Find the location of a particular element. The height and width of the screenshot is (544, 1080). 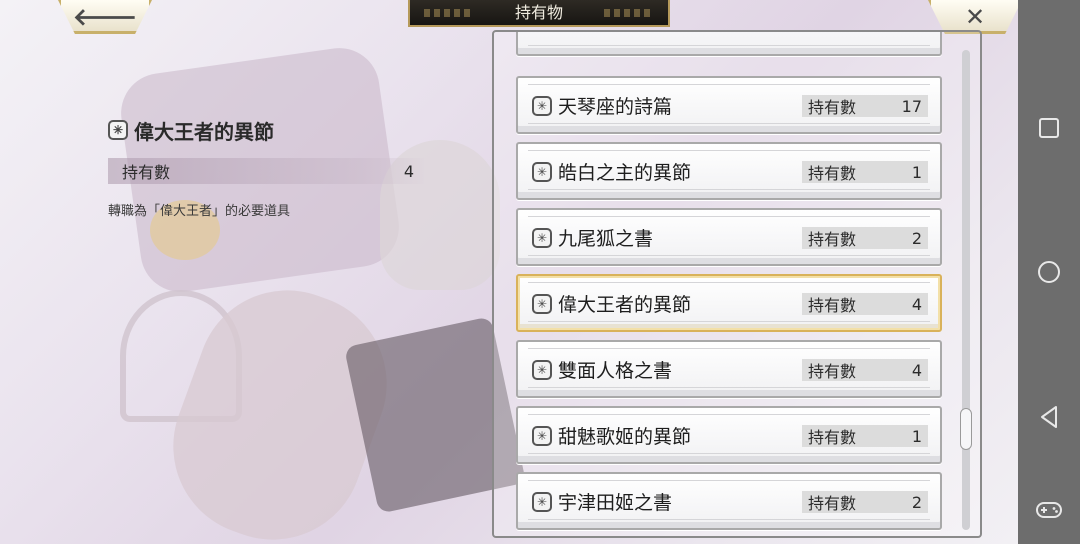

selected-item-title: ✳ 偉大王者的異節 is located at coordinates (191, 130).